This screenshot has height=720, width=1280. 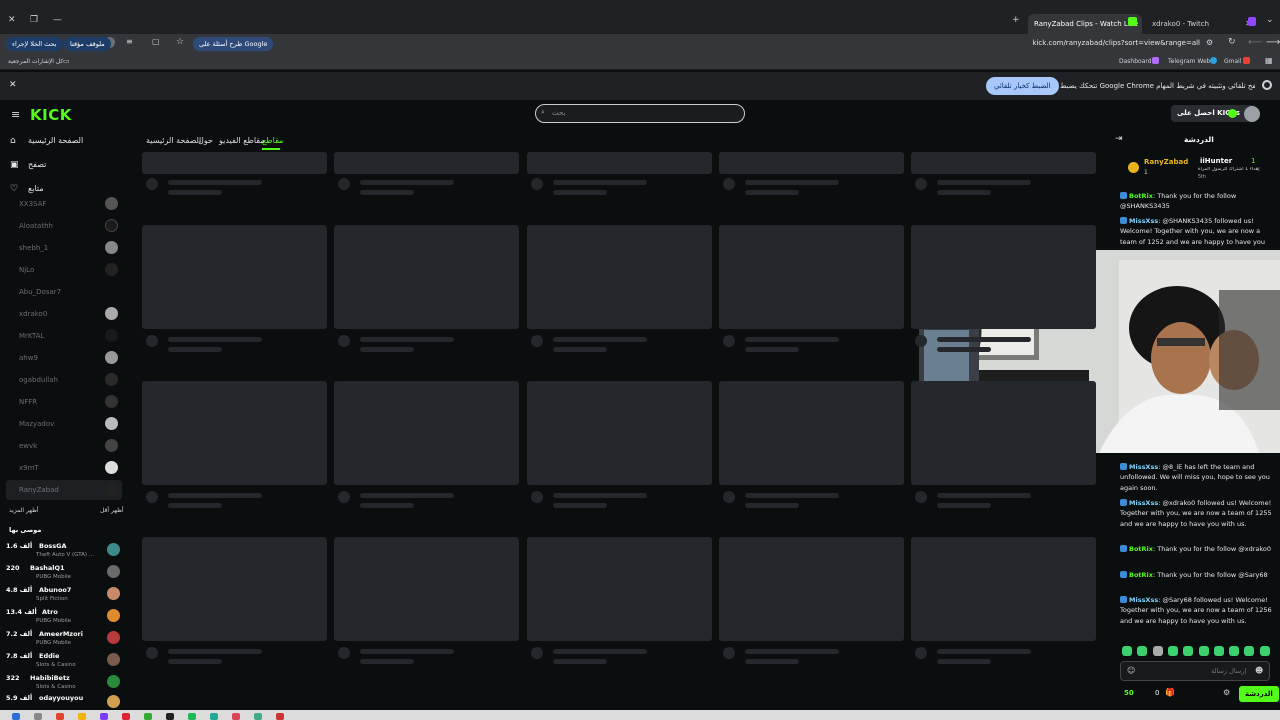 What do you see at coordinates (37, 164) in the screenshot?
I see `nav-browse: تصفح` at bounding box center [37, 164].